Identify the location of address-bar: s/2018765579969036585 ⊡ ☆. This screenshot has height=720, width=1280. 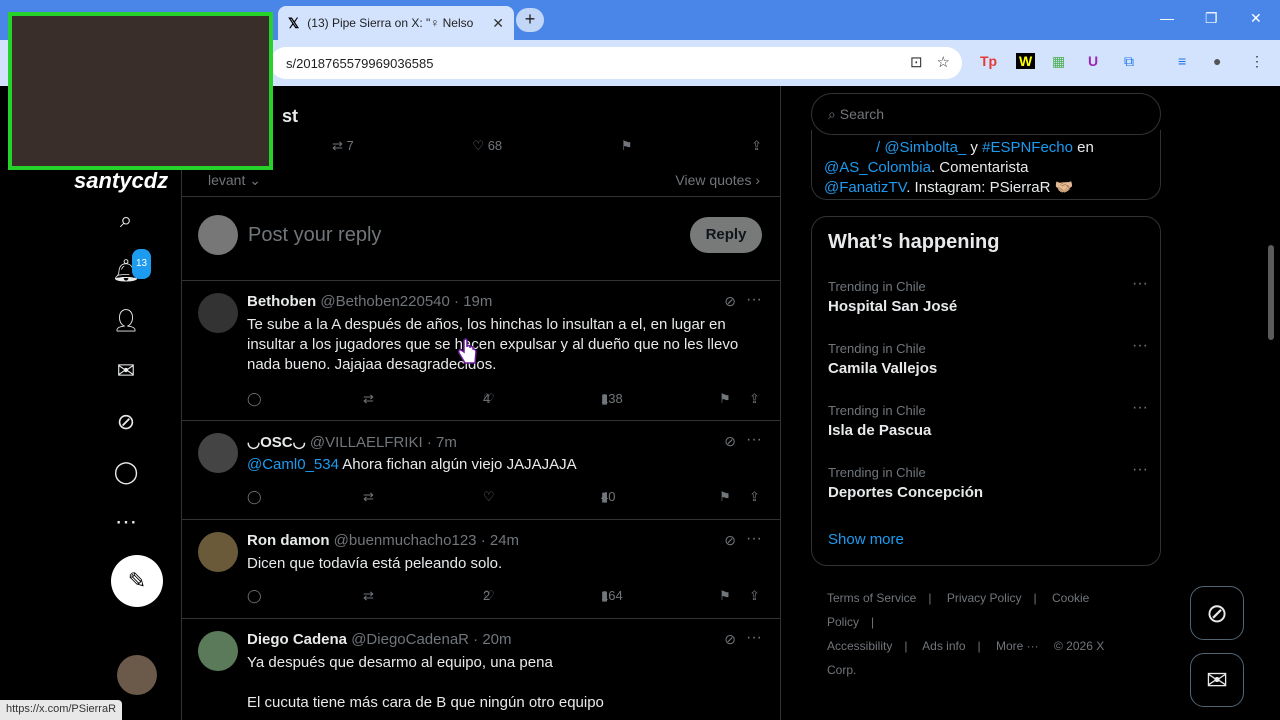
(616, 63).